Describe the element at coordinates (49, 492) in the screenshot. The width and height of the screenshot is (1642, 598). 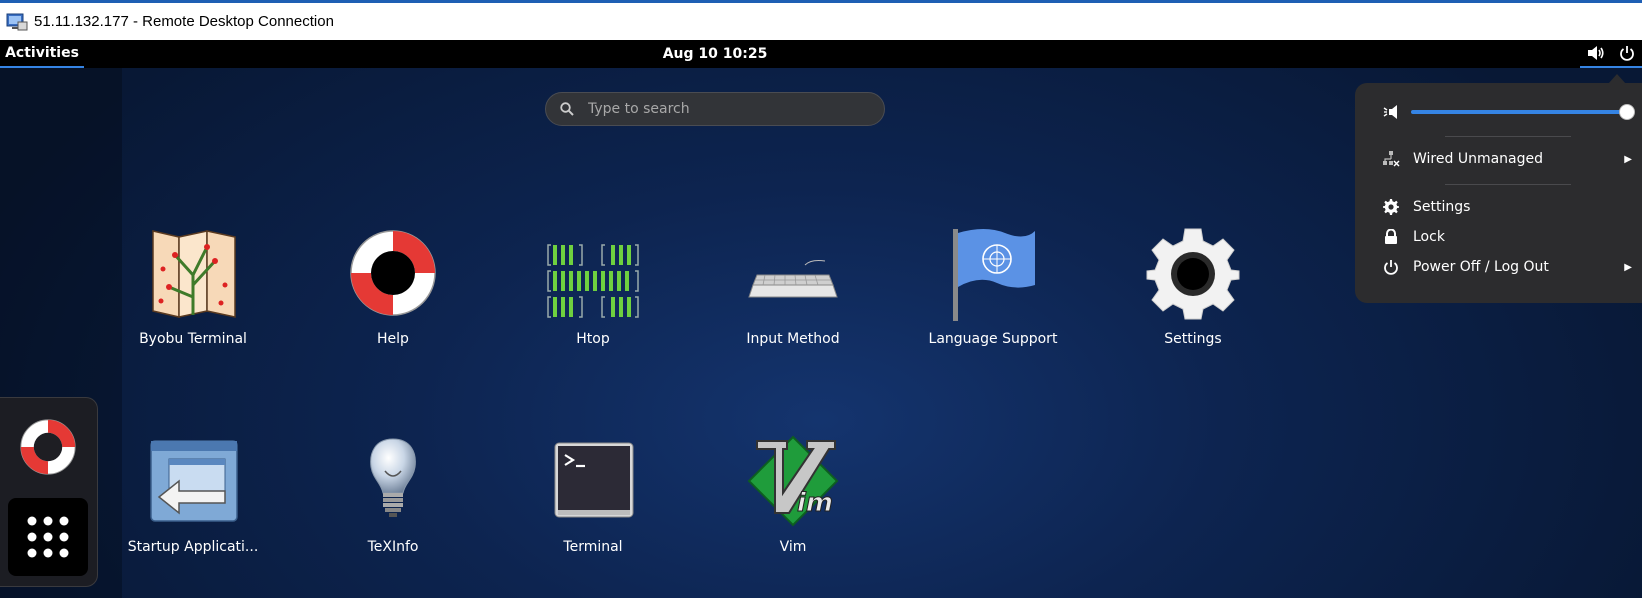
I see `dash-dock` at that location.